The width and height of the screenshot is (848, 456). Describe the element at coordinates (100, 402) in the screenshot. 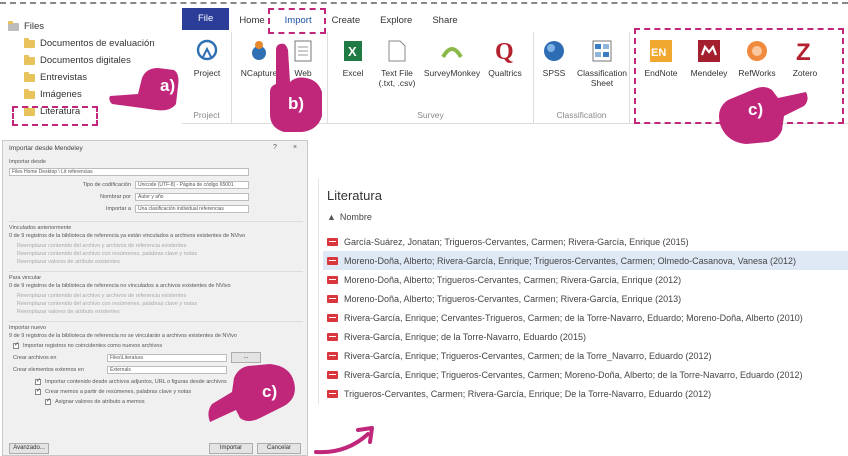

I see `assign-attributes-label: Asignar valores de atributo a memos` at that location.